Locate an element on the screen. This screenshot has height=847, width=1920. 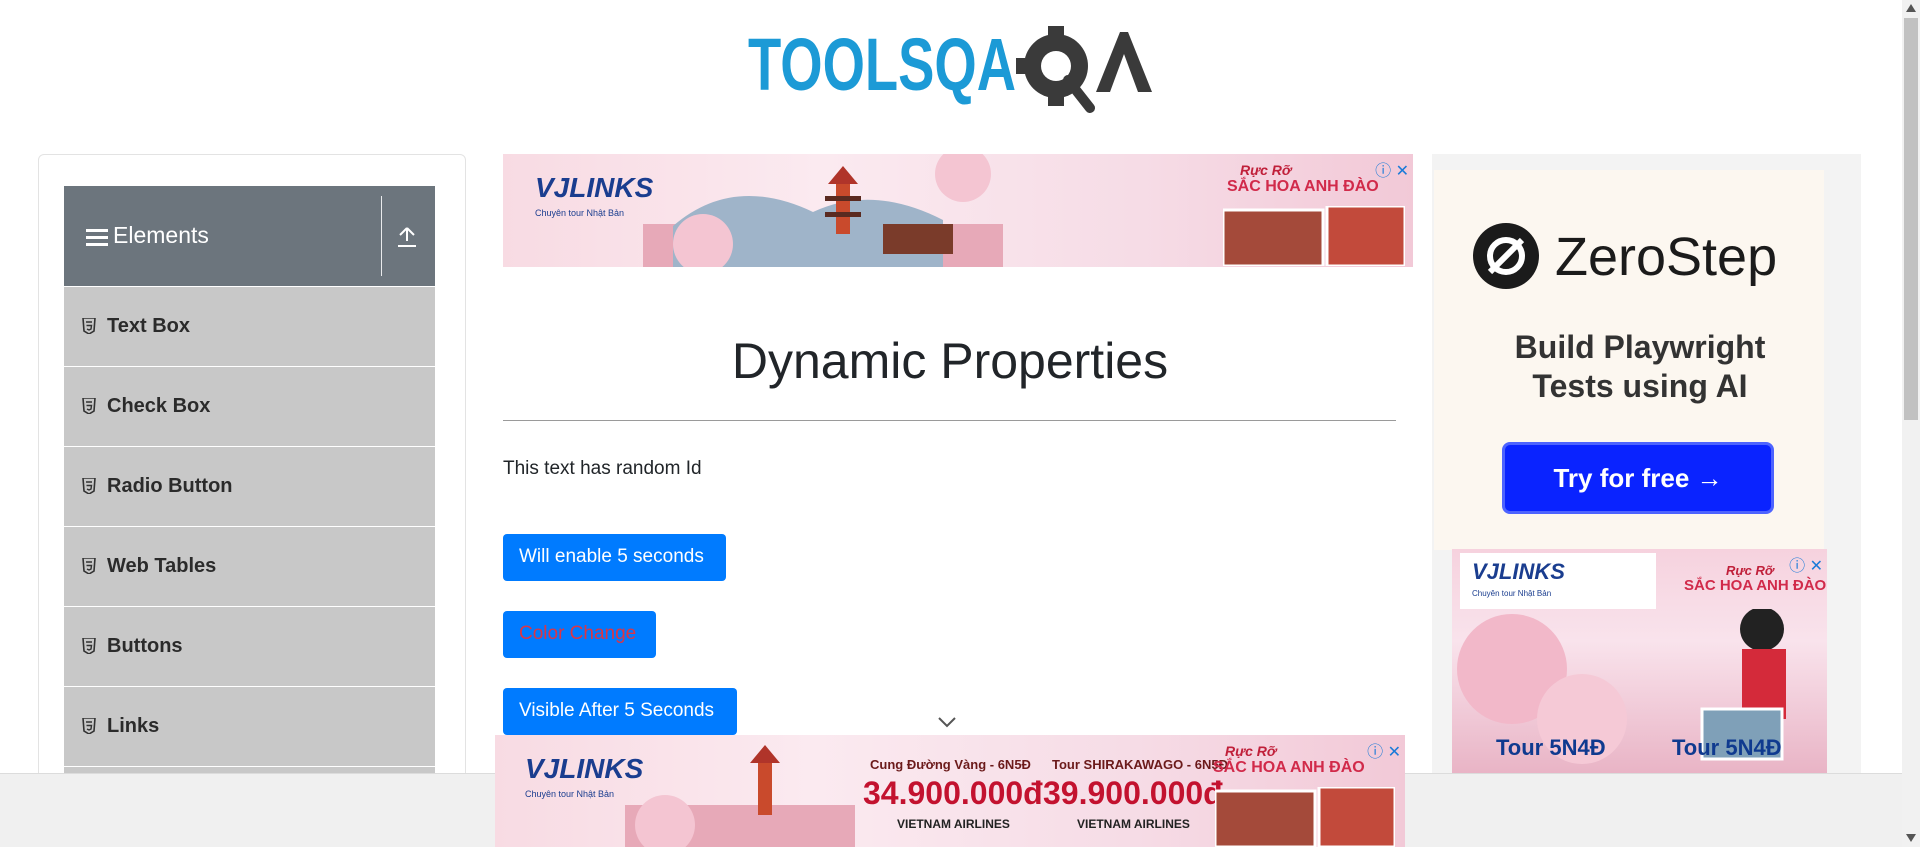
sidebar-item-text-box: Text Box is located at coordinates (249, 327).